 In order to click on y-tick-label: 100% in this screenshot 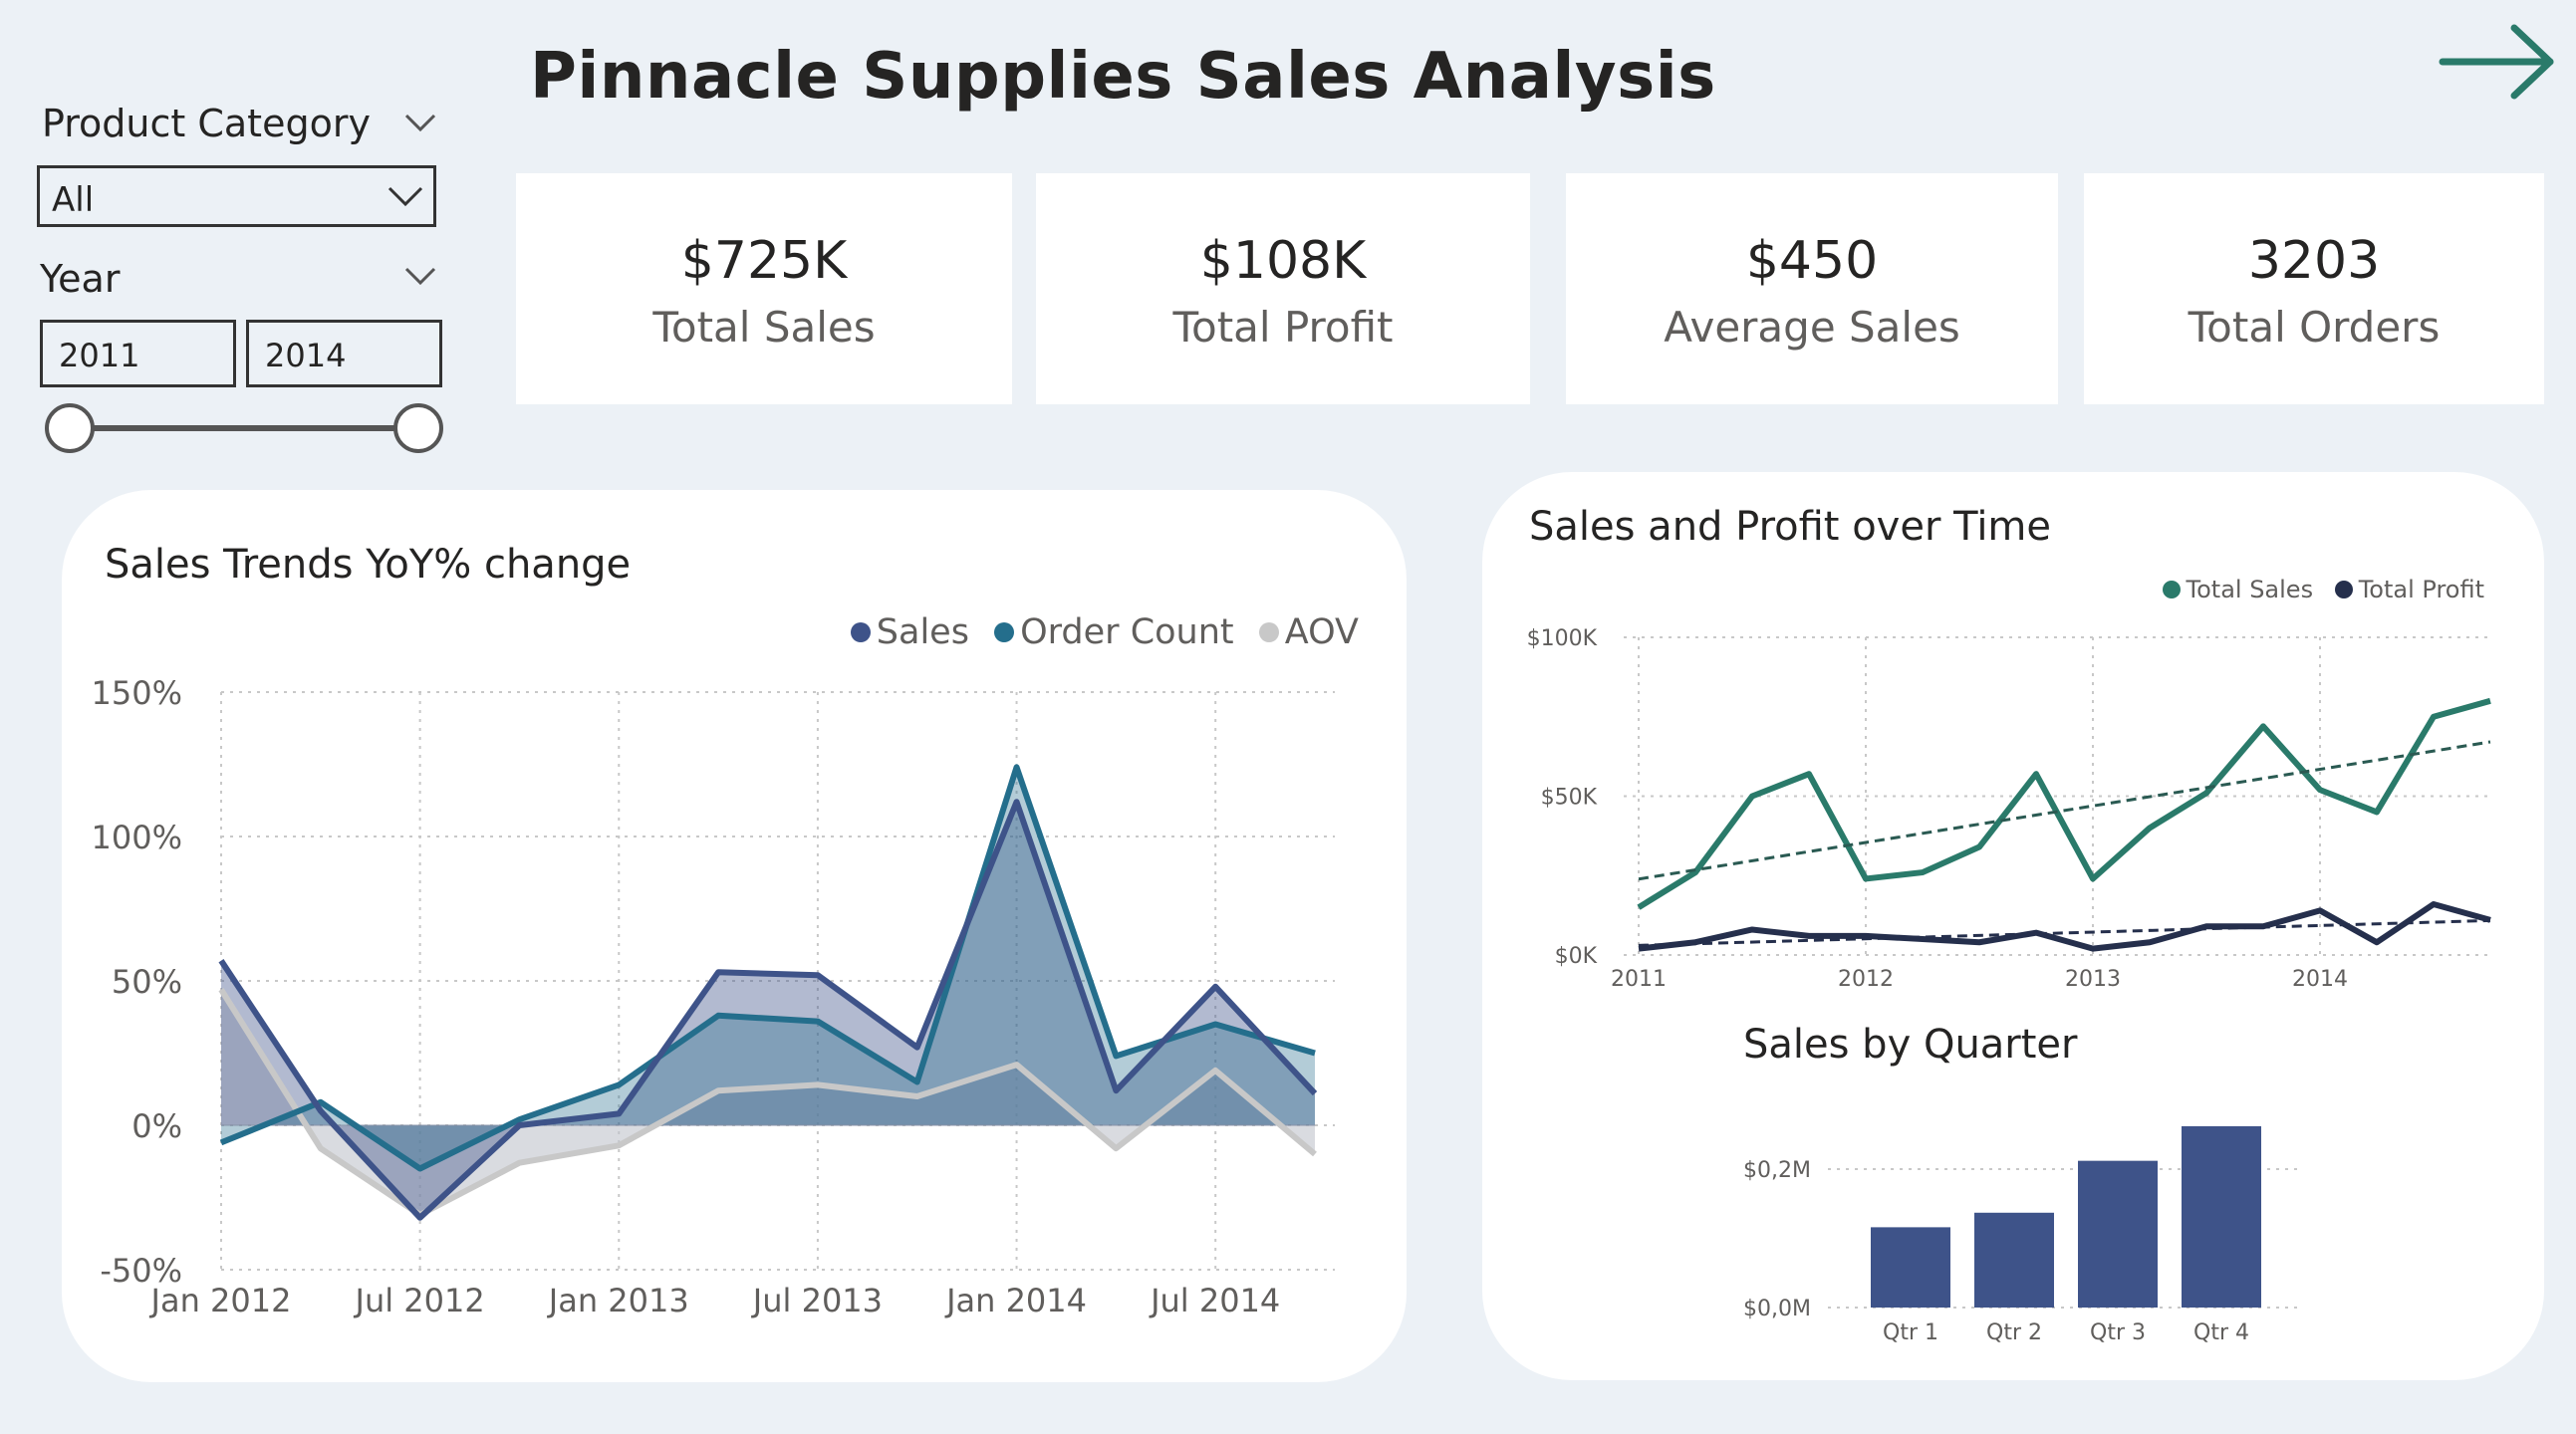, I will do `click(137, 837)`.